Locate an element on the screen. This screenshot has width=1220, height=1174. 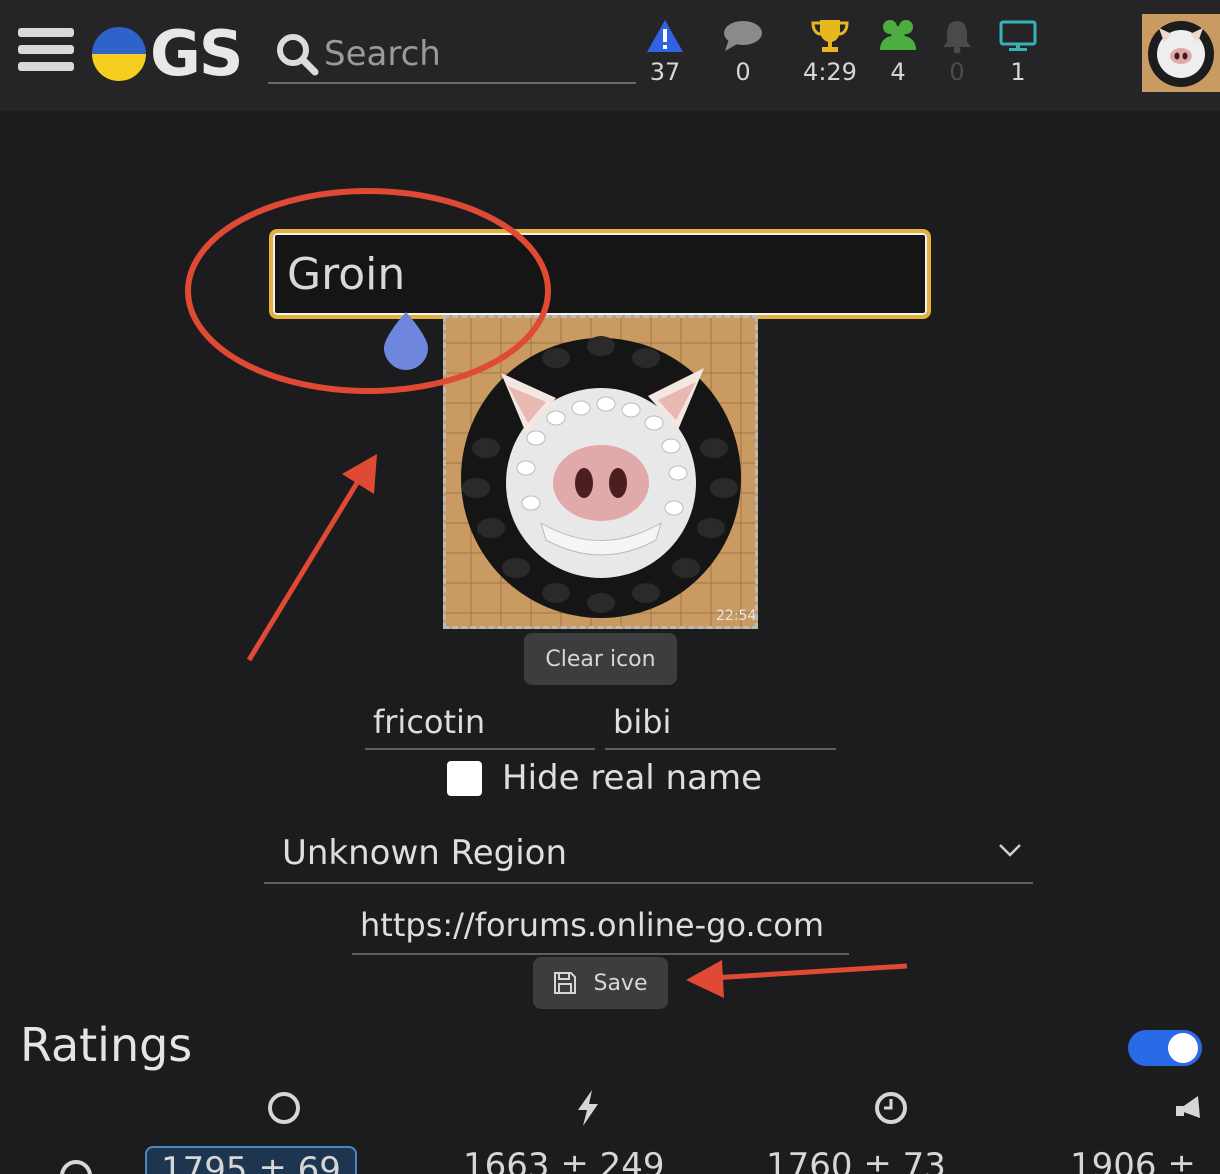
bell-icon is located at coordinates (957, 37).